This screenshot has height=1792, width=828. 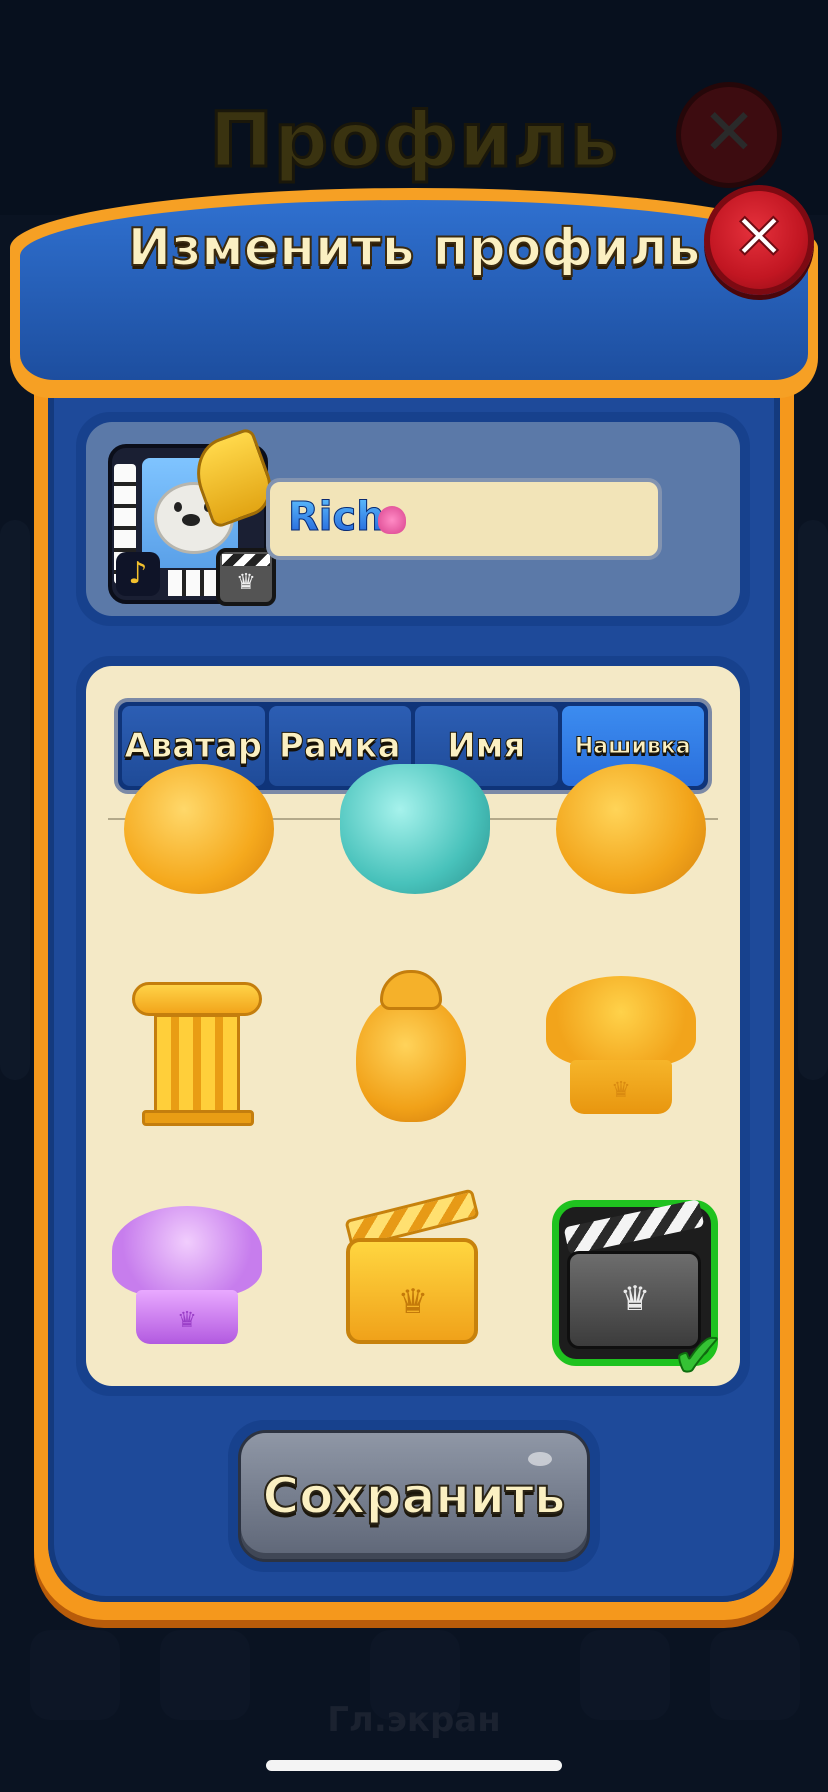 What do you see at coordinates (194, 516) in the screenshot?
I see `avatar: ♪ ♛` at bounding box center [194, 516].